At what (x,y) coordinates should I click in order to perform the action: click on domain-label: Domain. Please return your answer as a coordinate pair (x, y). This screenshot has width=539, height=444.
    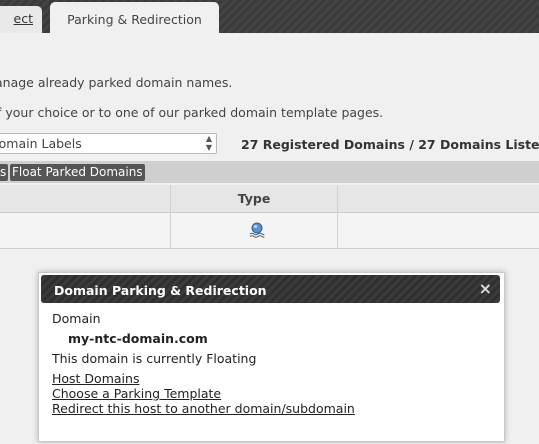
    Looking at the image, I should click on (76, 318).